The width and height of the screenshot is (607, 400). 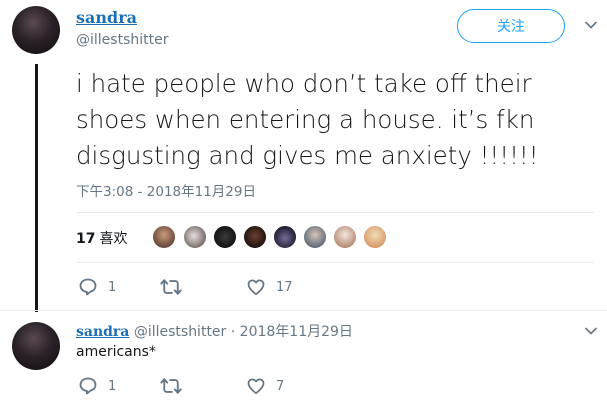 What do you see at coordinates (280, 386) in the screenshot?
I see `like-count: 7` at bounding box center [280, 386].